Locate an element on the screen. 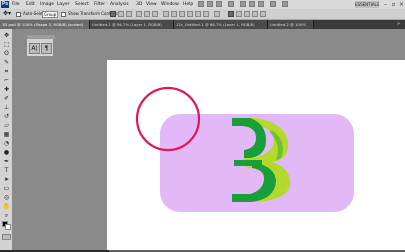  quick-select-tool-icon: ✎ is located at coordinates (6, 62).